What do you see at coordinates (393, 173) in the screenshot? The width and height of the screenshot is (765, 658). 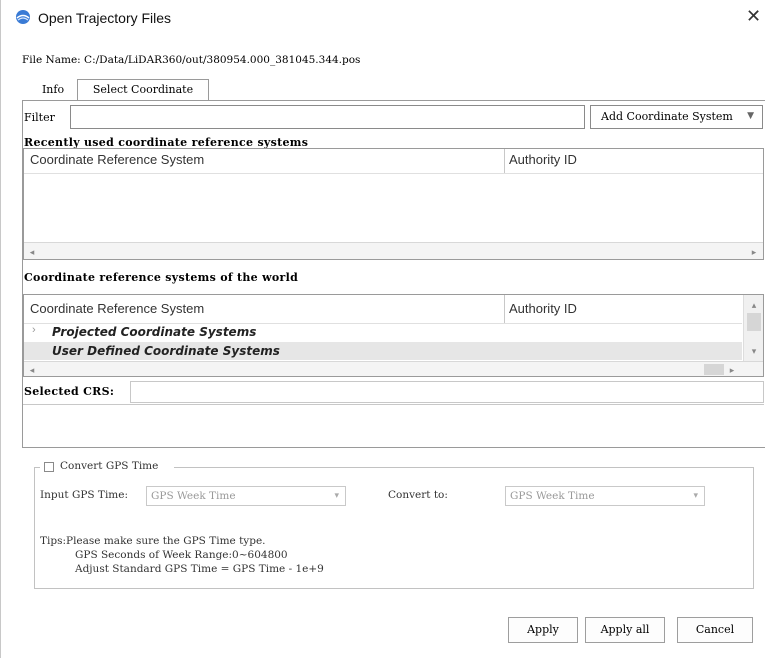 I see `header-divider` at bounding box center [393, 173].